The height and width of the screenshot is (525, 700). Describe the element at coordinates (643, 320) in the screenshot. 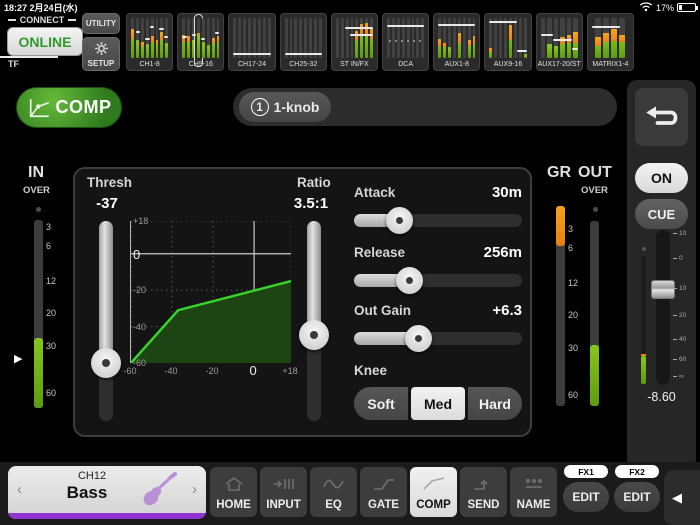

I see `strip-level-meter` at that location.